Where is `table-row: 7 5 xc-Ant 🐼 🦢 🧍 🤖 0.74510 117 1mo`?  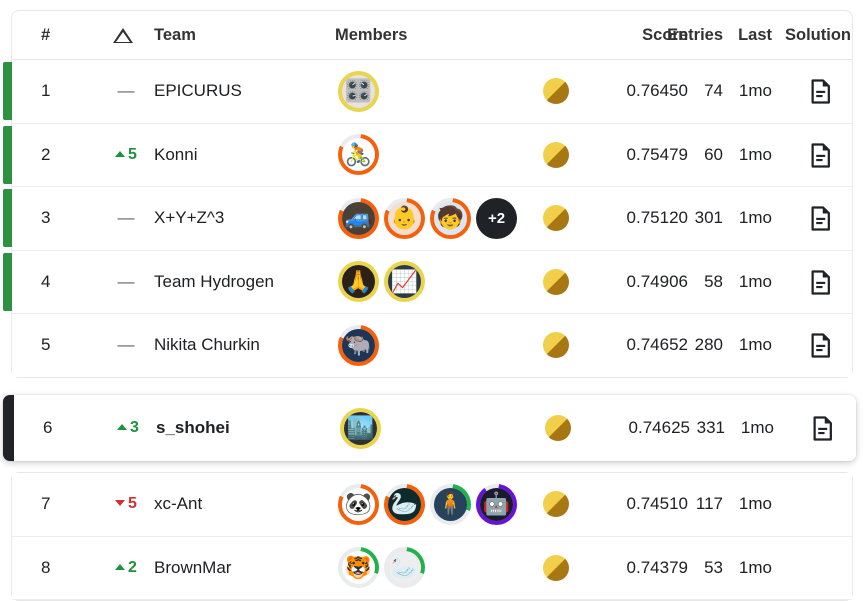 table-row: 7 5 xc-Ant 🐼 🦢 🧍 🤖 0.74510 117 1mo is located at coordinates (432, 505).